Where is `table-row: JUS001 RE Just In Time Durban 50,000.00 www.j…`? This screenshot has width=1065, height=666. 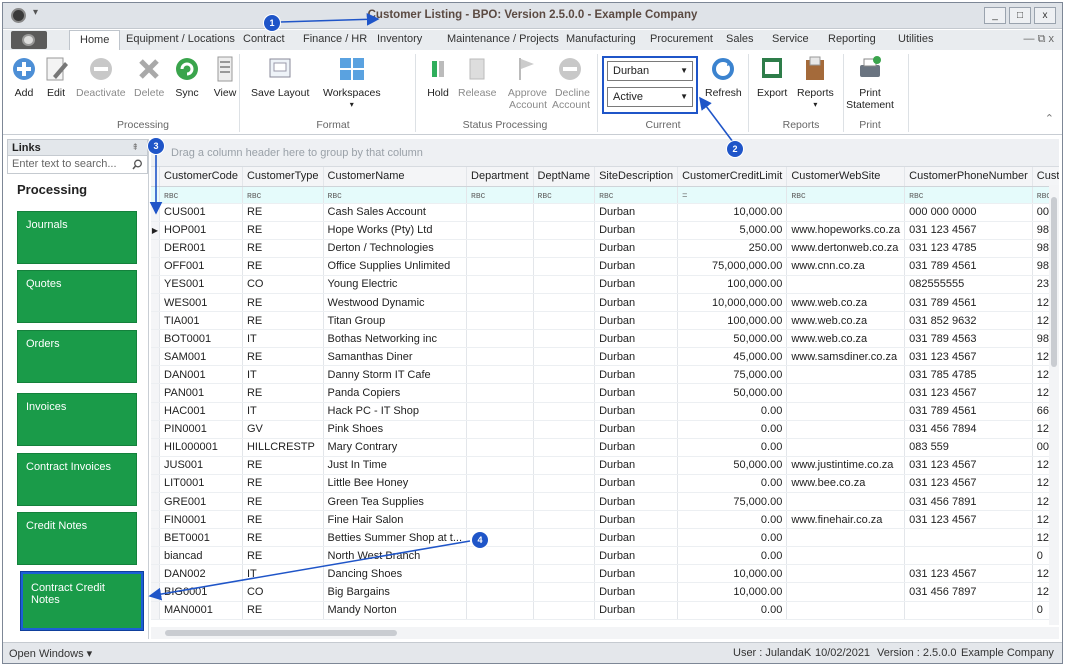 table-row: JUS001 RE Just In Time Durban 50,000.00 www.j… is located at coordinates (605, 465).